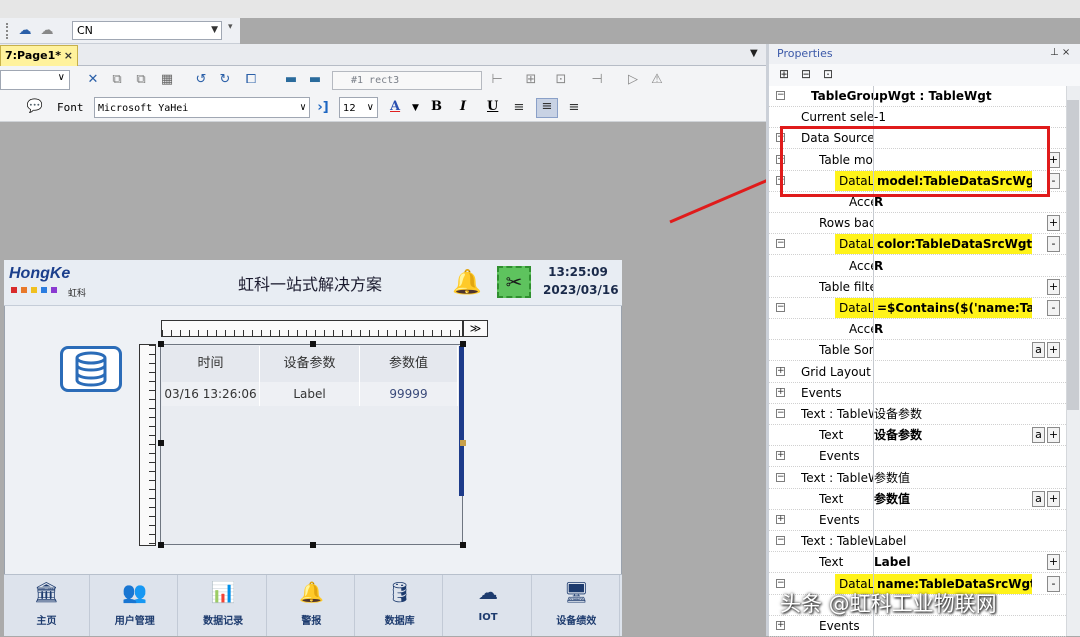 This screenshot has width=1080, height=637. I want to click on underline-button: U, so click(492, 106).